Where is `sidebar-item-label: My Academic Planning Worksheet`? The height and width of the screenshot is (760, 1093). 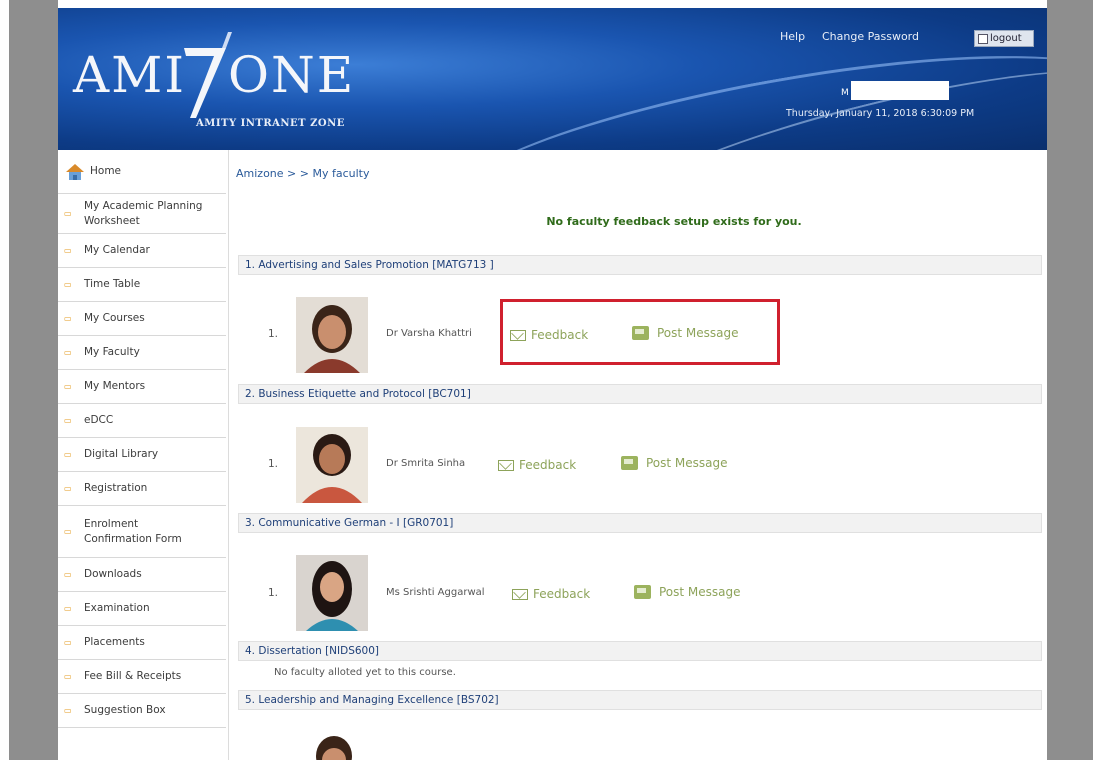 sidebar-item-label: My Academic Planning Worksheet is located at coordinates (143, 213).